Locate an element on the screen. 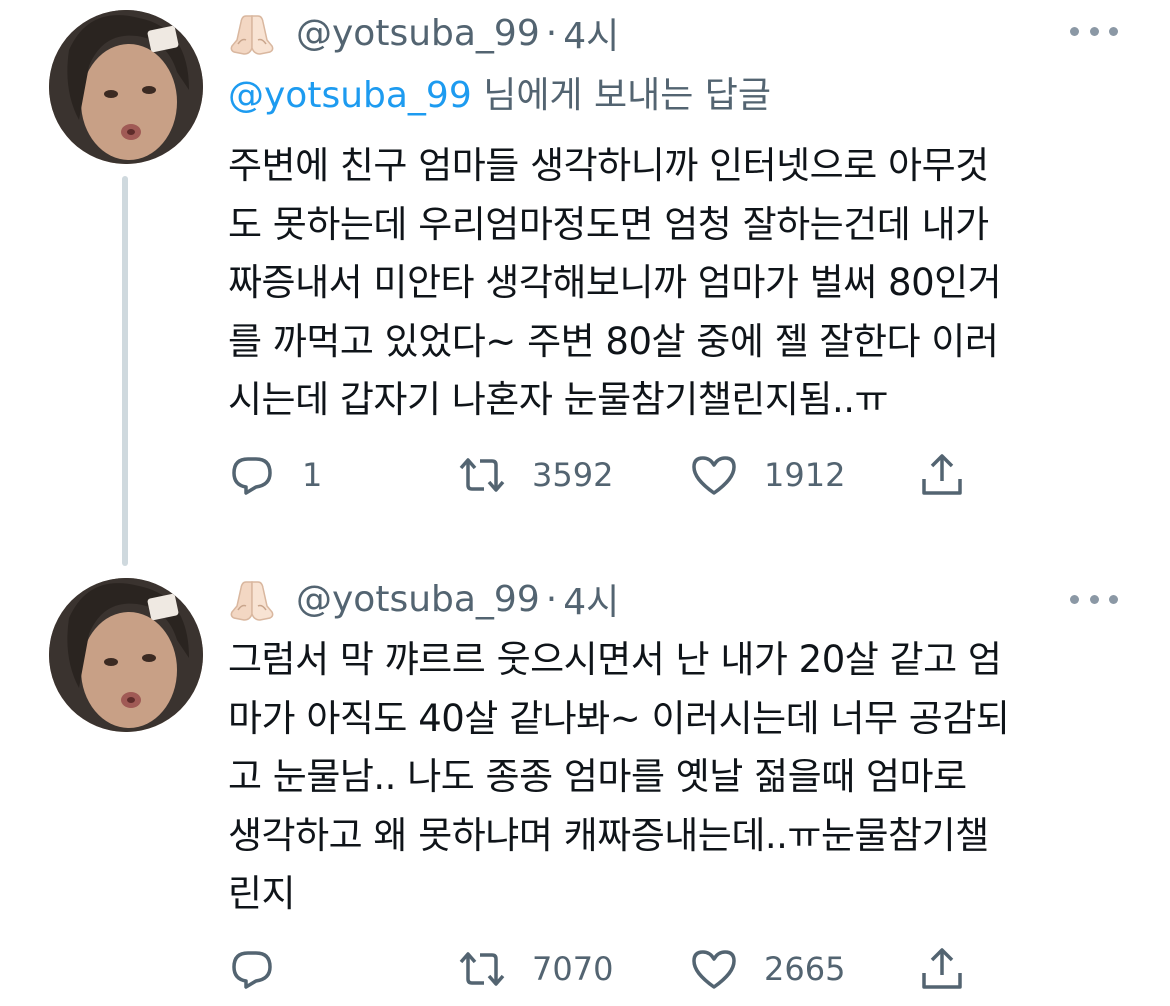  retweet-button: 3592 is located at coordinates (535, 475).